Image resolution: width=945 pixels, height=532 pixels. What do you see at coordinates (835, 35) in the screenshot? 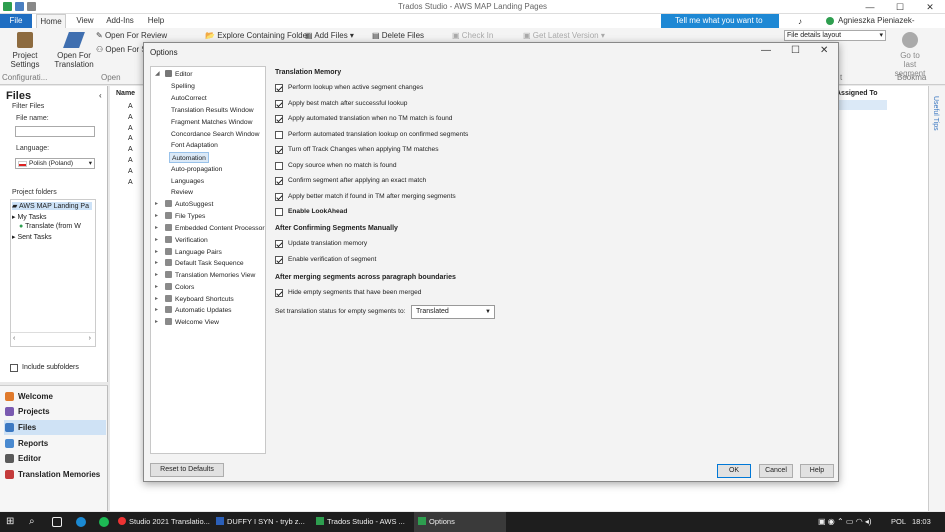
I see `layout-select: File details layout ▾` at bounding box center [835, 35].